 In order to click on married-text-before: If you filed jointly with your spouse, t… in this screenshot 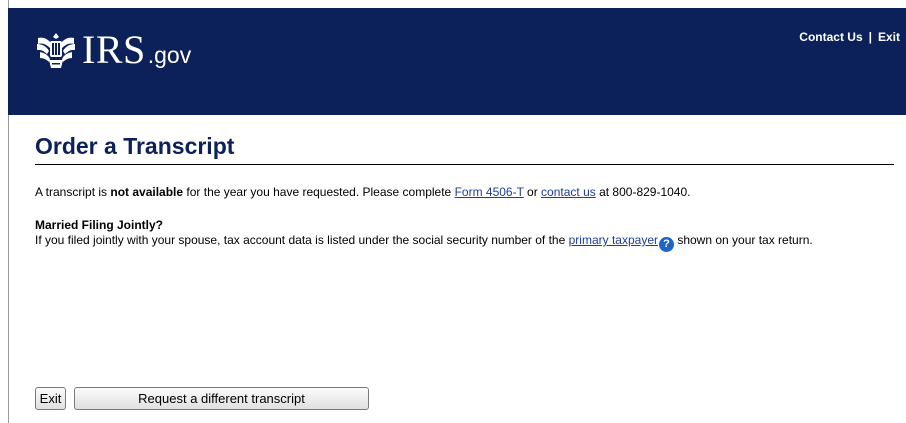, I will do `click(302, 240)`.